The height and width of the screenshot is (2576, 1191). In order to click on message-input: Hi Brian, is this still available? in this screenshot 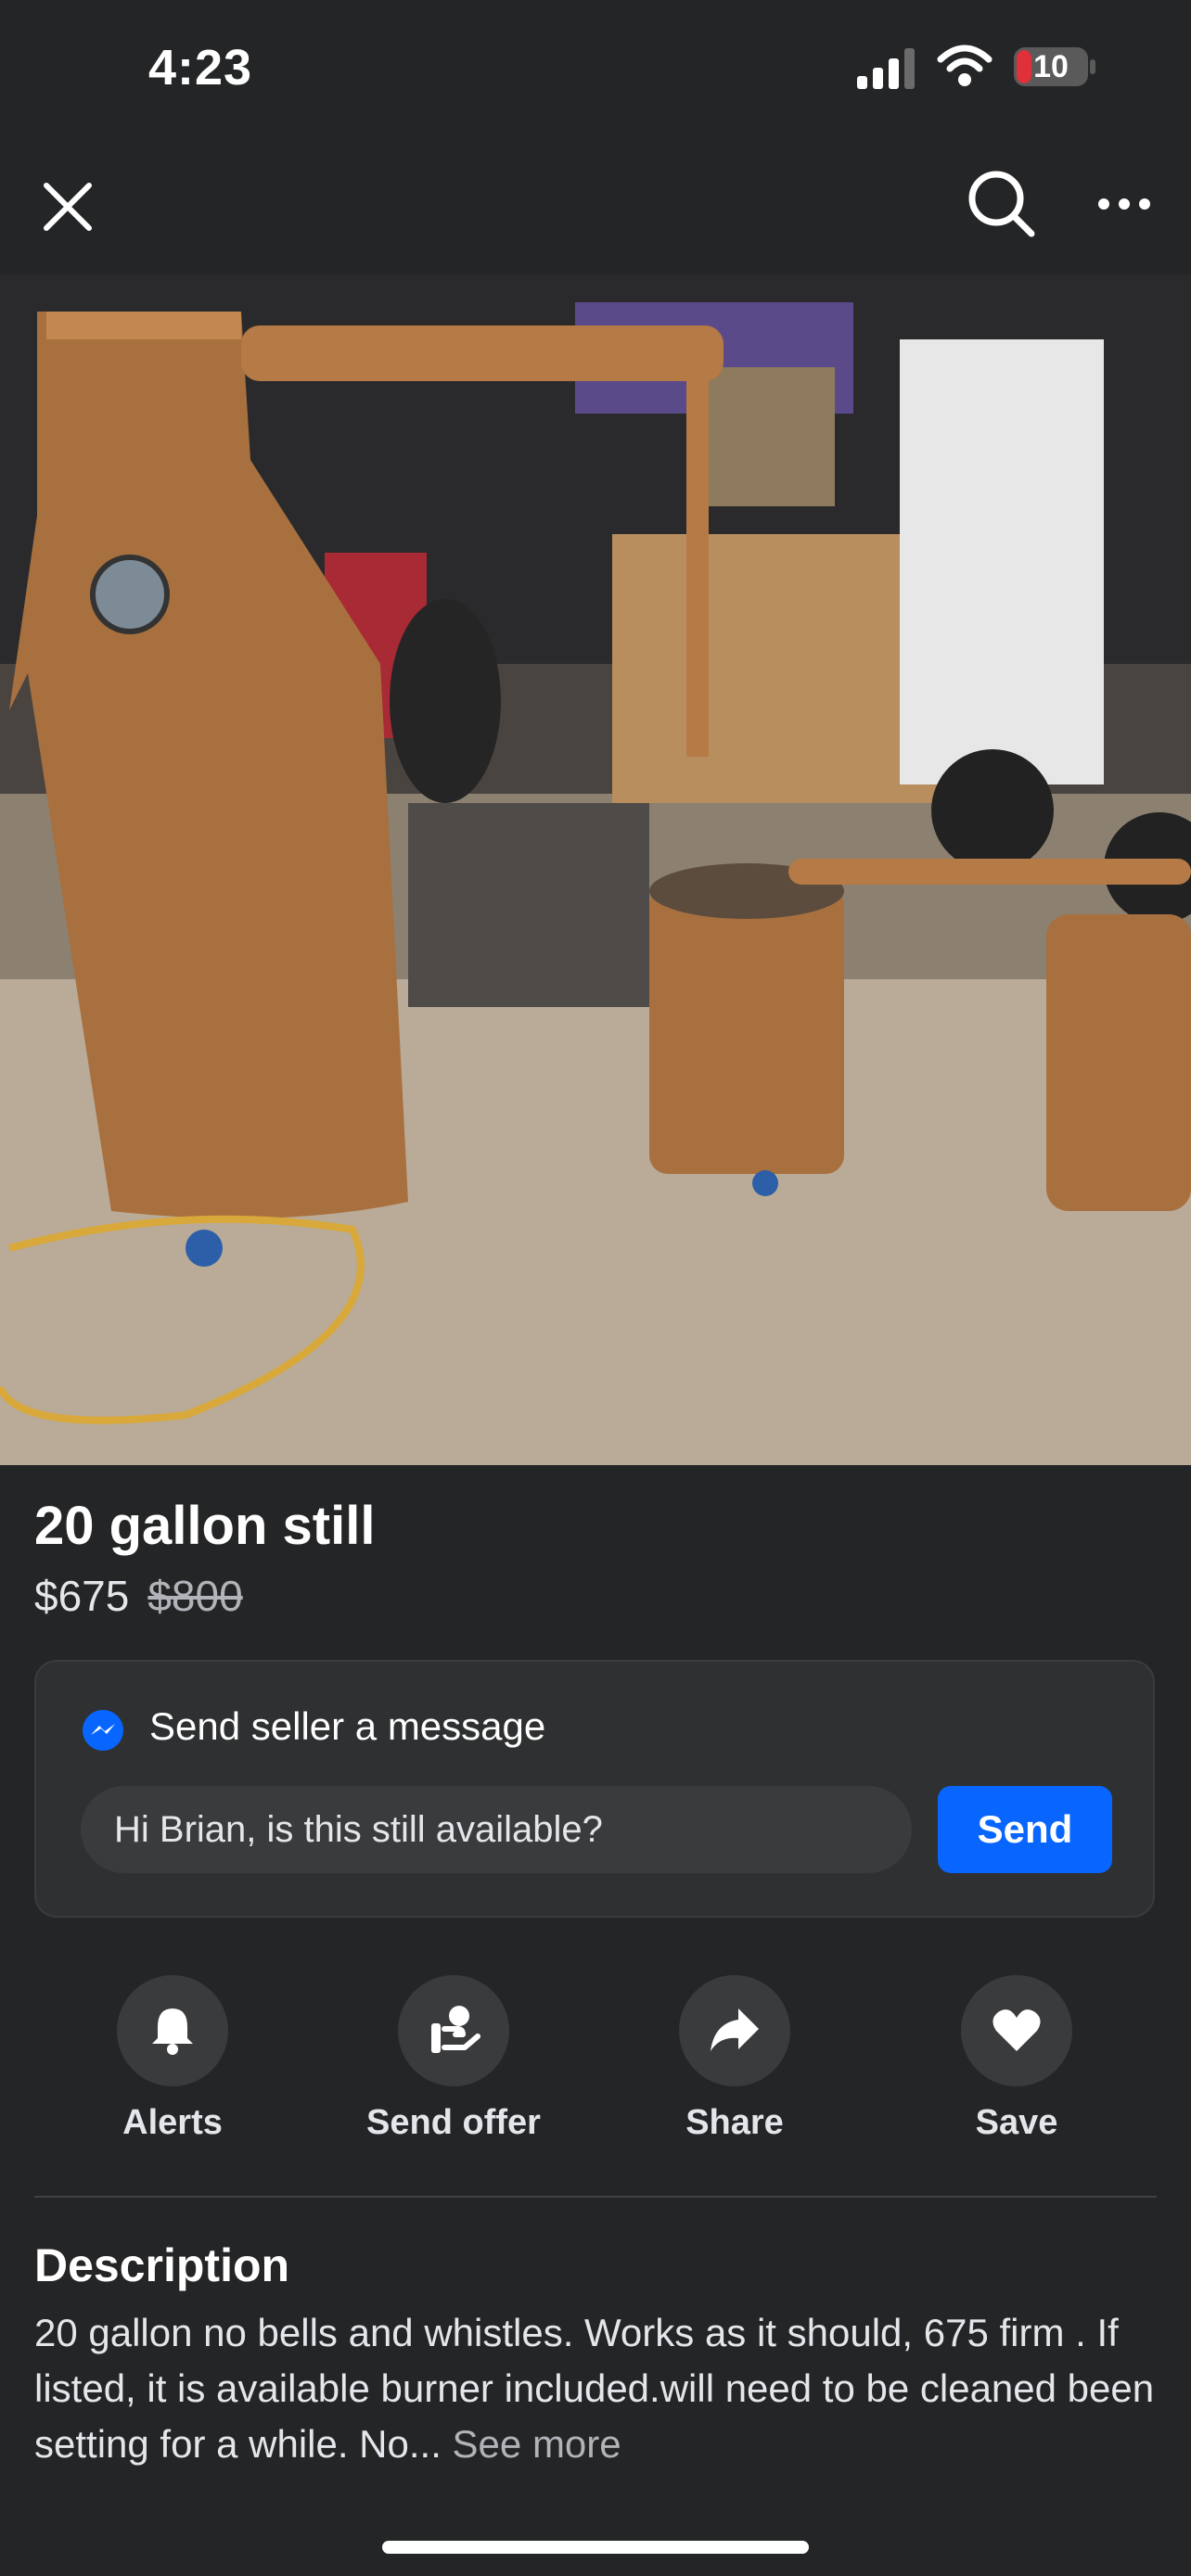, I will do `click(497, 1829)`.